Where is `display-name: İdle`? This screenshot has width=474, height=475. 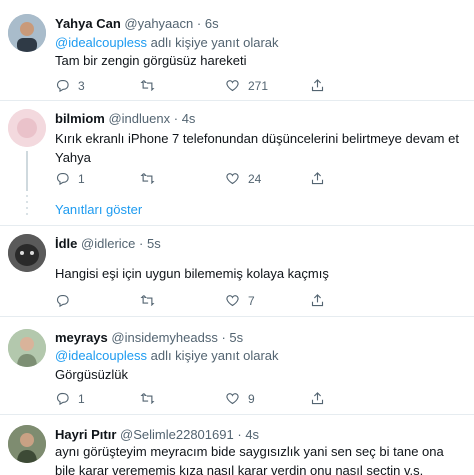
display-name: İdle is located at coordinates (66, 243).